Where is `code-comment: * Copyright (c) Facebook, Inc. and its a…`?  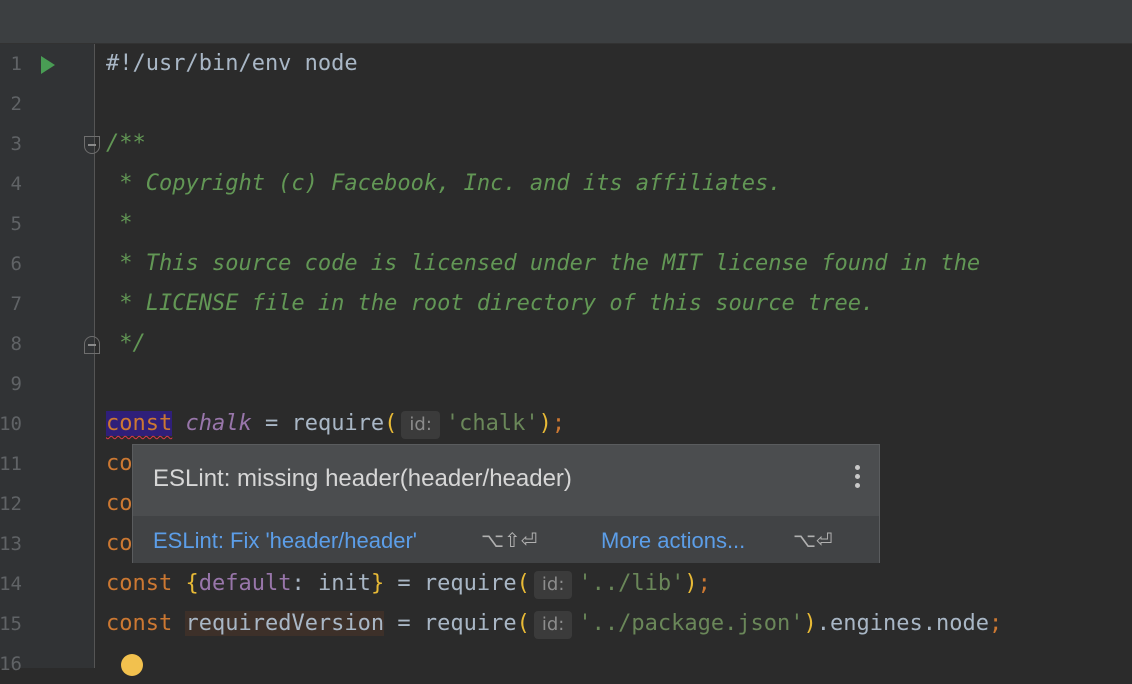
code-comment: * Copyright (c) Facebook, Inc. and its a… is located at coordinates (444, 183).